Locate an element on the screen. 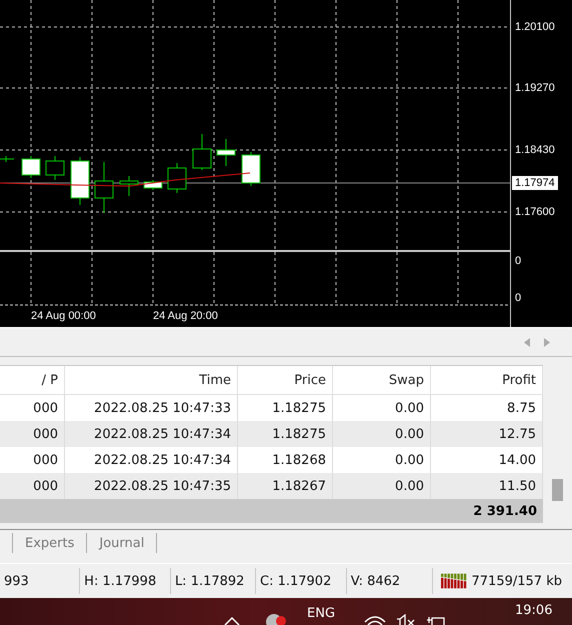  scrollbar-thumb is located at coordinates (557, 490).